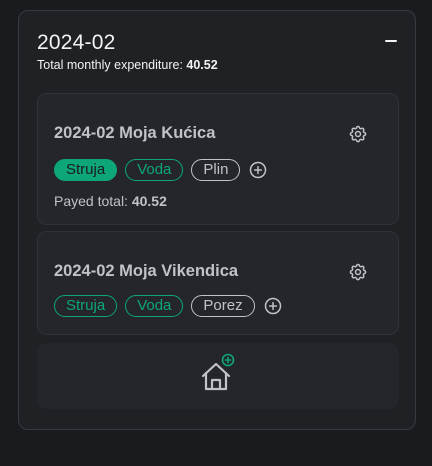 The width and height of the screenshot is (432, 466). Describe the element at coordinates (135, 133) in the screenshot. I see `house-title: 2024-02 Moja Kućica` at that location.